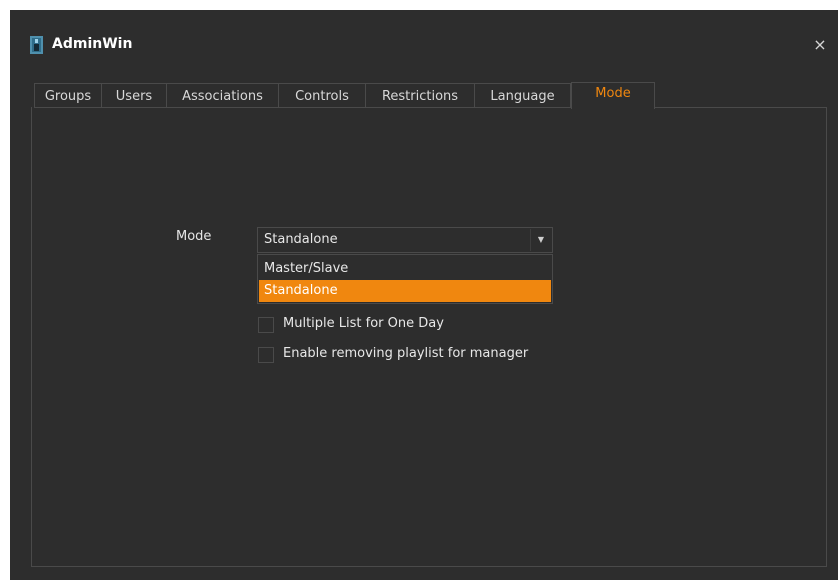 Image resolution: width=838 pixels, height=580 pixels. Describe the element at coordinates (406, 353) in the screenshot. I see `enable-removing-playlist-label: Enable removing playlist for manager` at that location.